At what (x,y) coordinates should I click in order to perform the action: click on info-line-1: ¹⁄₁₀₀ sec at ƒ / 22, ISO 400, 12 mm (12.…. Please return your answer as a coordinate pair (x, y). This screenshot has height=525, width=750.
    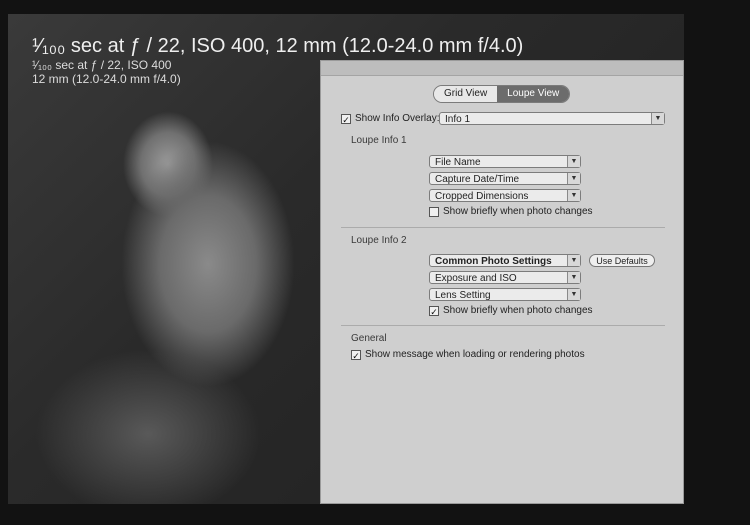
    Looking at the image, I should click on (278, 46).